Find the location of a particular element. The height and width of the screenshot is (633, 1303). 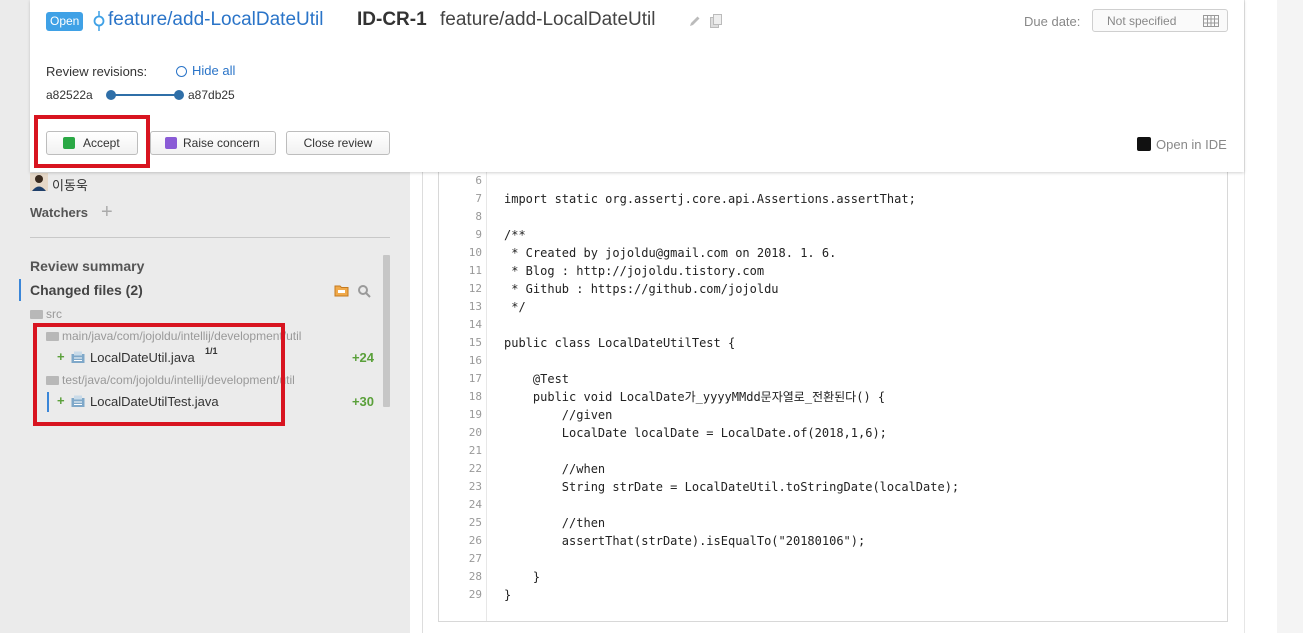

selection-indicator is located at coordinates (48, 402).